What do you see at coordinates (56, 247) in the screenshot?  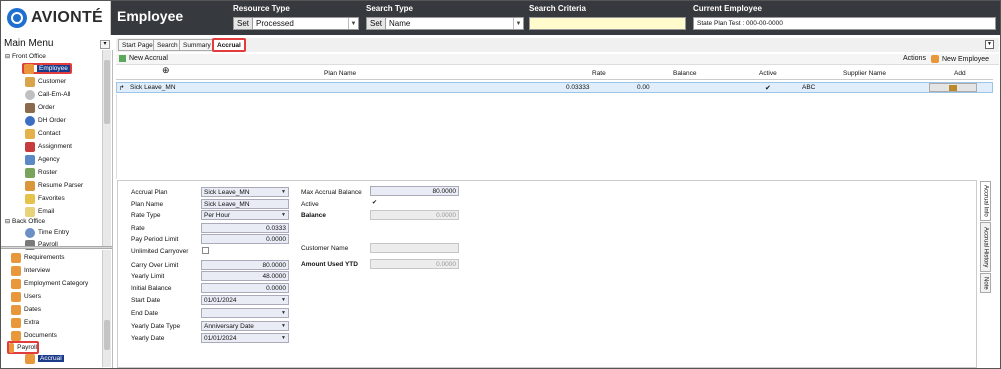 I see `sidebar-splitter` at bounding box center [56, 247].